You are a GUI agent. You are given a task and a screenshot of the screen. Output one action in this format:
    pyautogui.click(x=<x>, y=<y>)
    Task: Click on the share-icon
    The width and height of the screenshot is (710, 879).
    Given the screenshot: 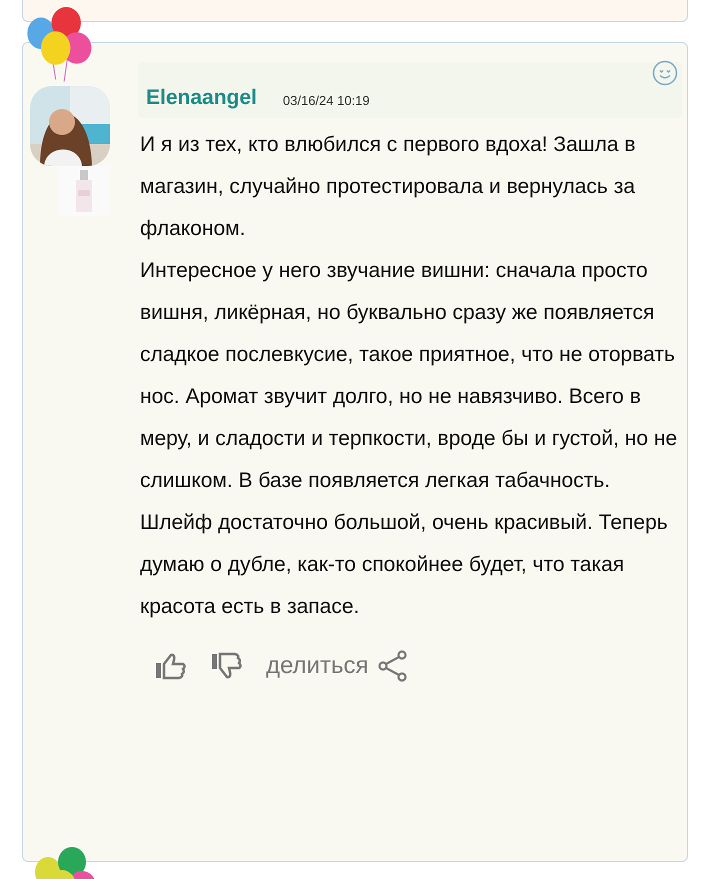 What is the action you would take?
    pyautogui.click(x=393, y=666)
    